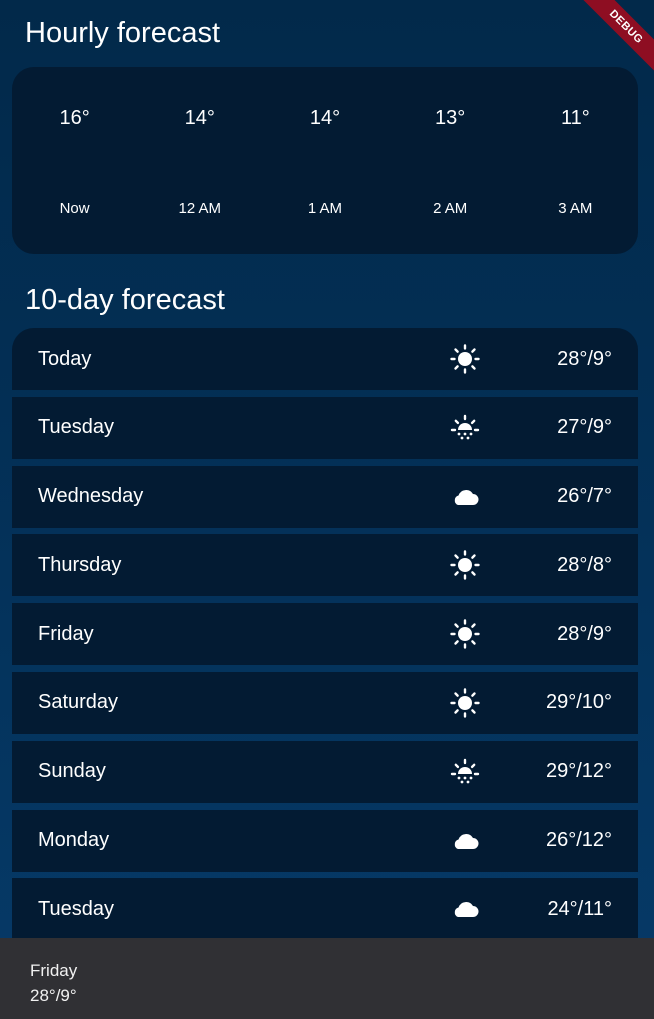  I want to click on daily-day-name: Monday, so click(74, 840).